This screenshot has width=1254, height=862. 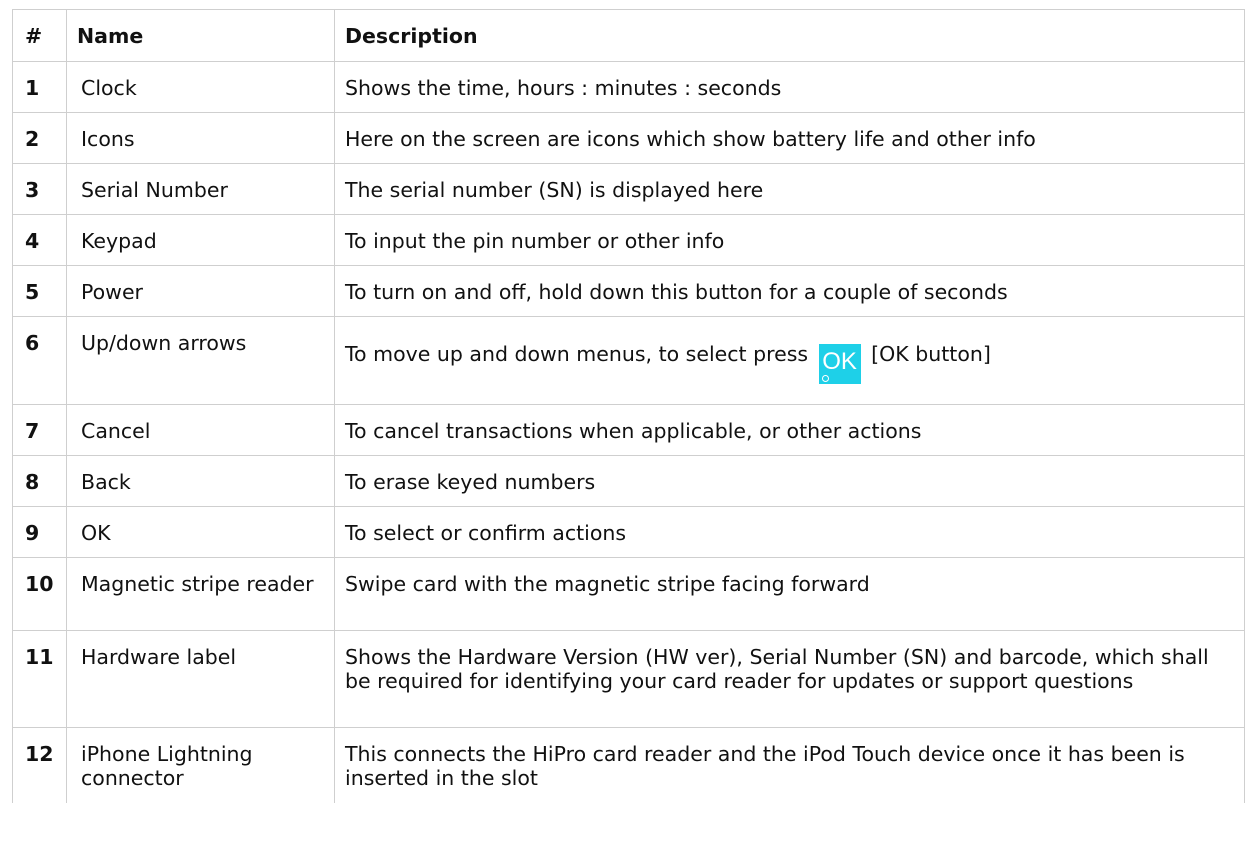 I want to click on row-number: 7, so click(x=39, y=430).